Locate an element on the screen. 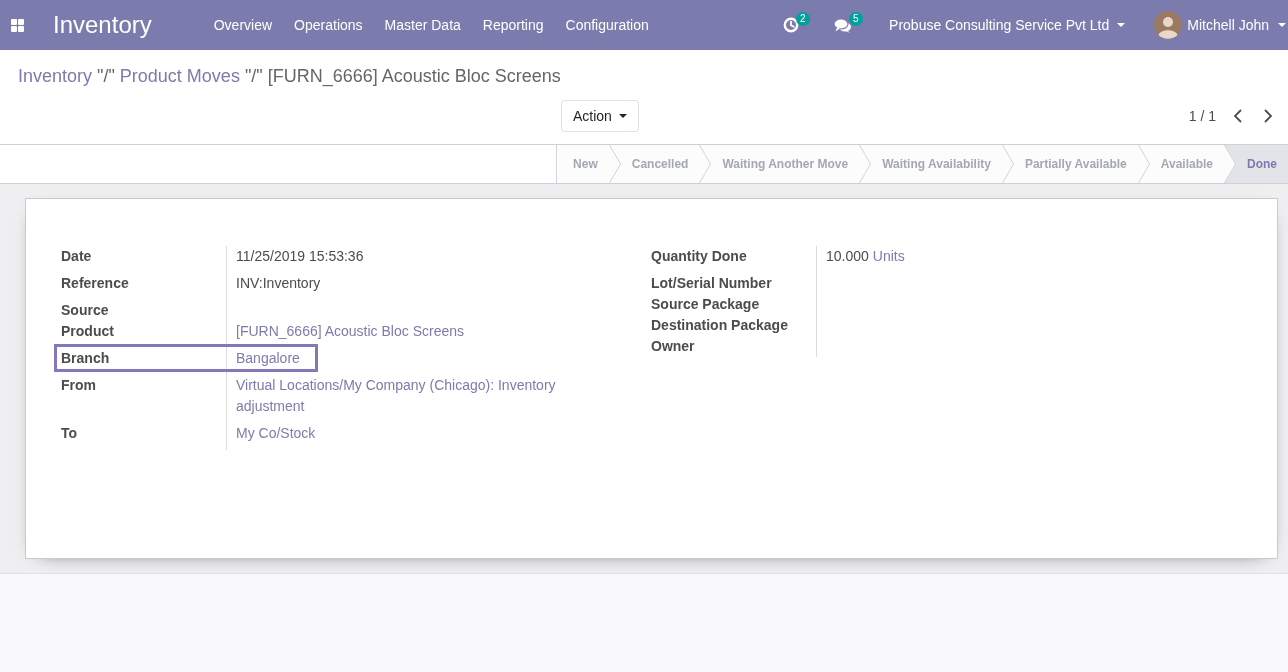  user-menu: Mitchell John is located at coordinates (1220, 25).